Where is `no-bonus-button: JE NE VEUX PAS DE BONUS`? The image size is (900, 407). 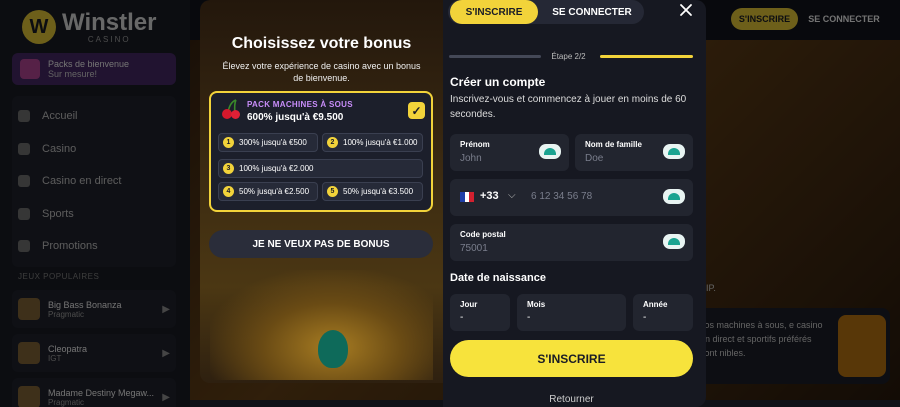 no-bonus-button: JE NE VEUX PAS DE BONUS is located at coordinates (321, 244).